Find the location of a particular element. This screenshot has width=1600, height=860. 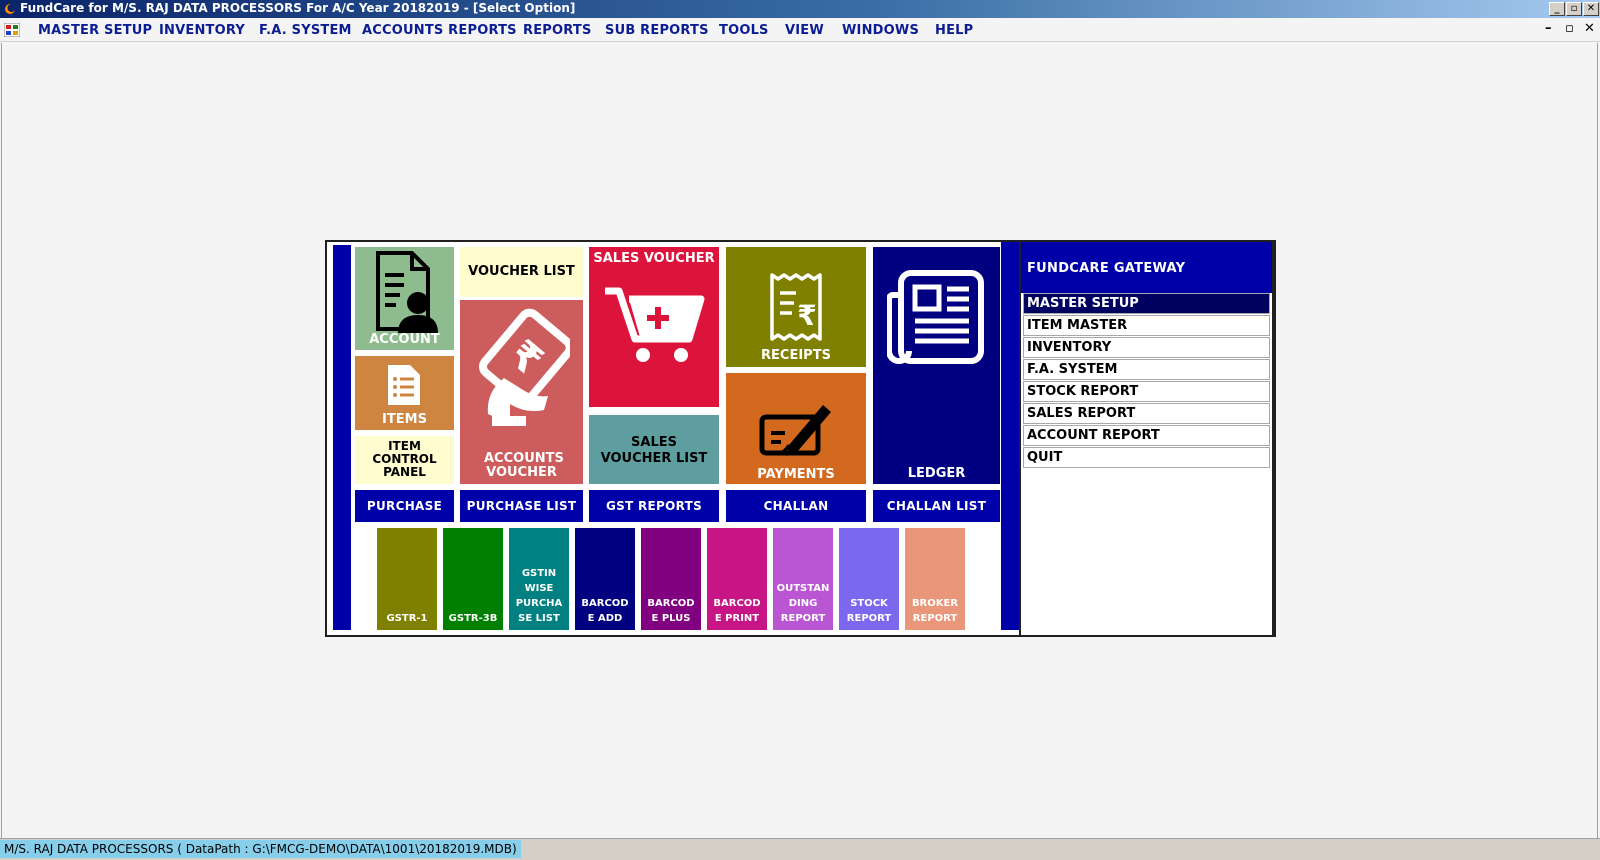

barcode-add-tile: BARCOD E ADD is located at coordinates (605, 579).